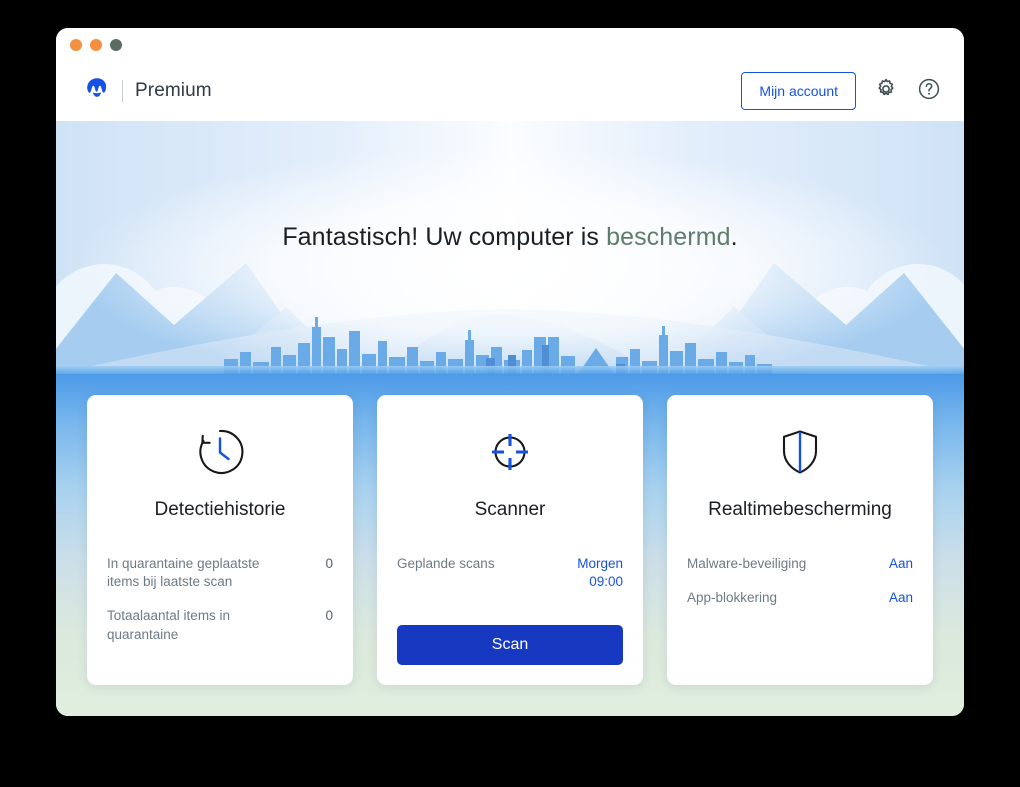 The image size is (1020, 787). Describe the element at coordinates (734, 237) in the screenshot. I see `hero-title-suffix: .` at that location.